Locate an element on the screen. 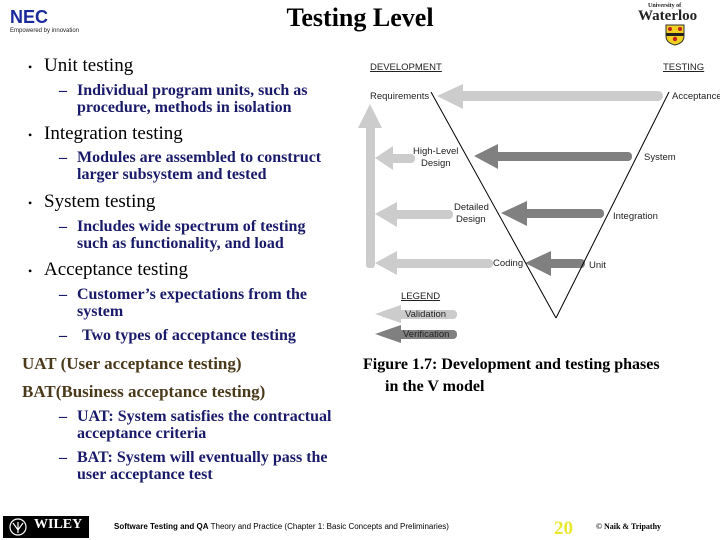  v-right-line is located at coordinates (612, 205).